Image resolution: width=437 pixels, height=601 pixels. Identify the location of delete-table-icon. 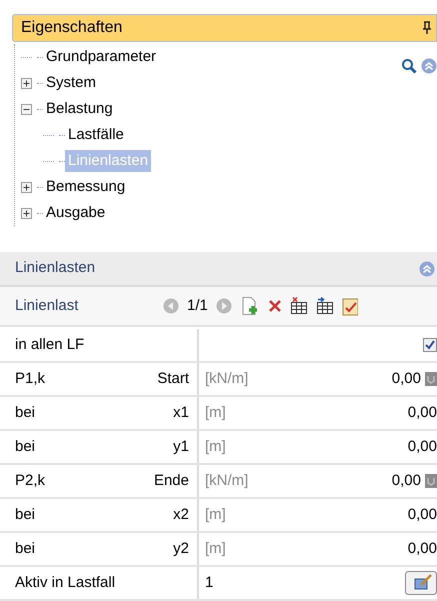
(299, 306).